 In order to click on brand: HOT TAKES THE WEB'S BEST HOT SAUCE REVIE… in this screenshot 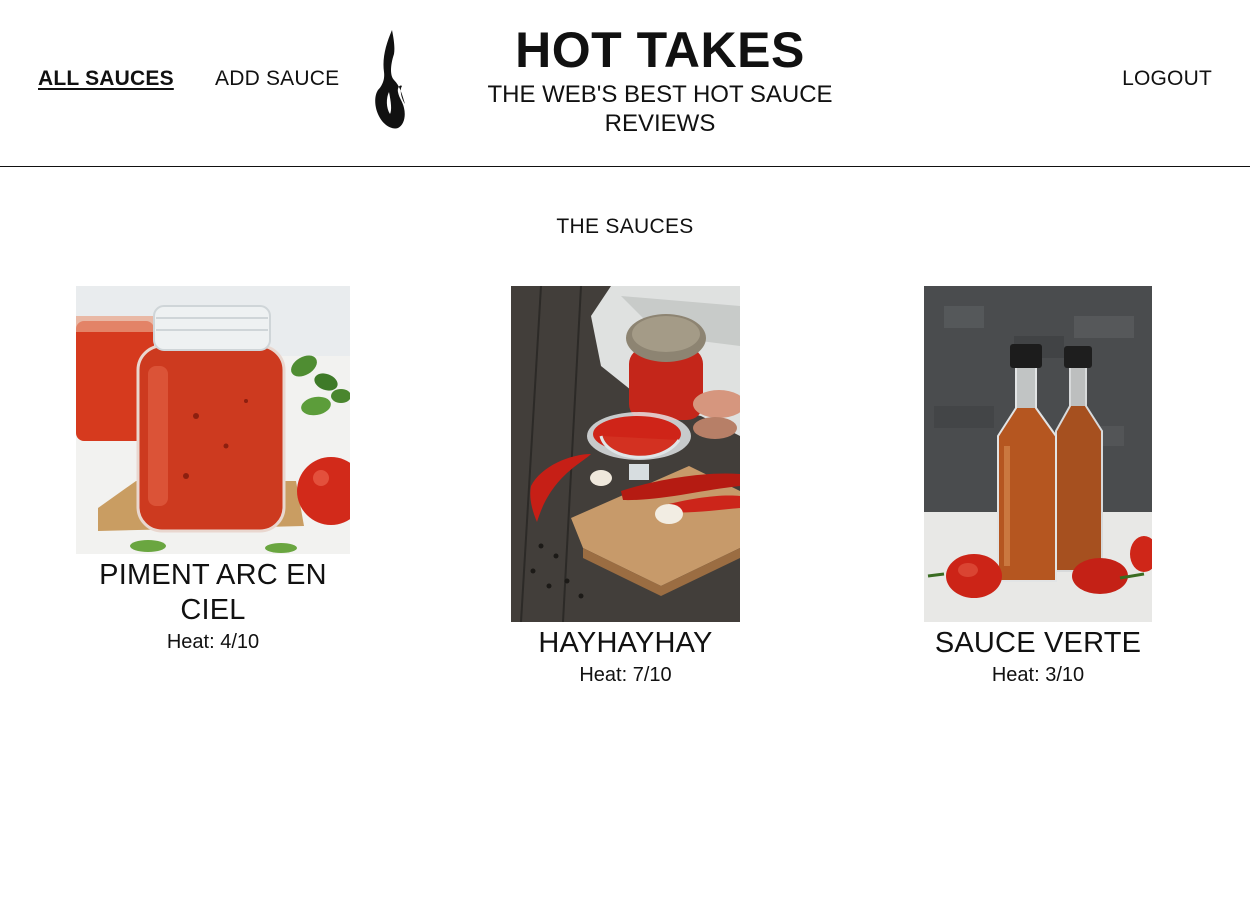, I will do `click(660, 80)`.